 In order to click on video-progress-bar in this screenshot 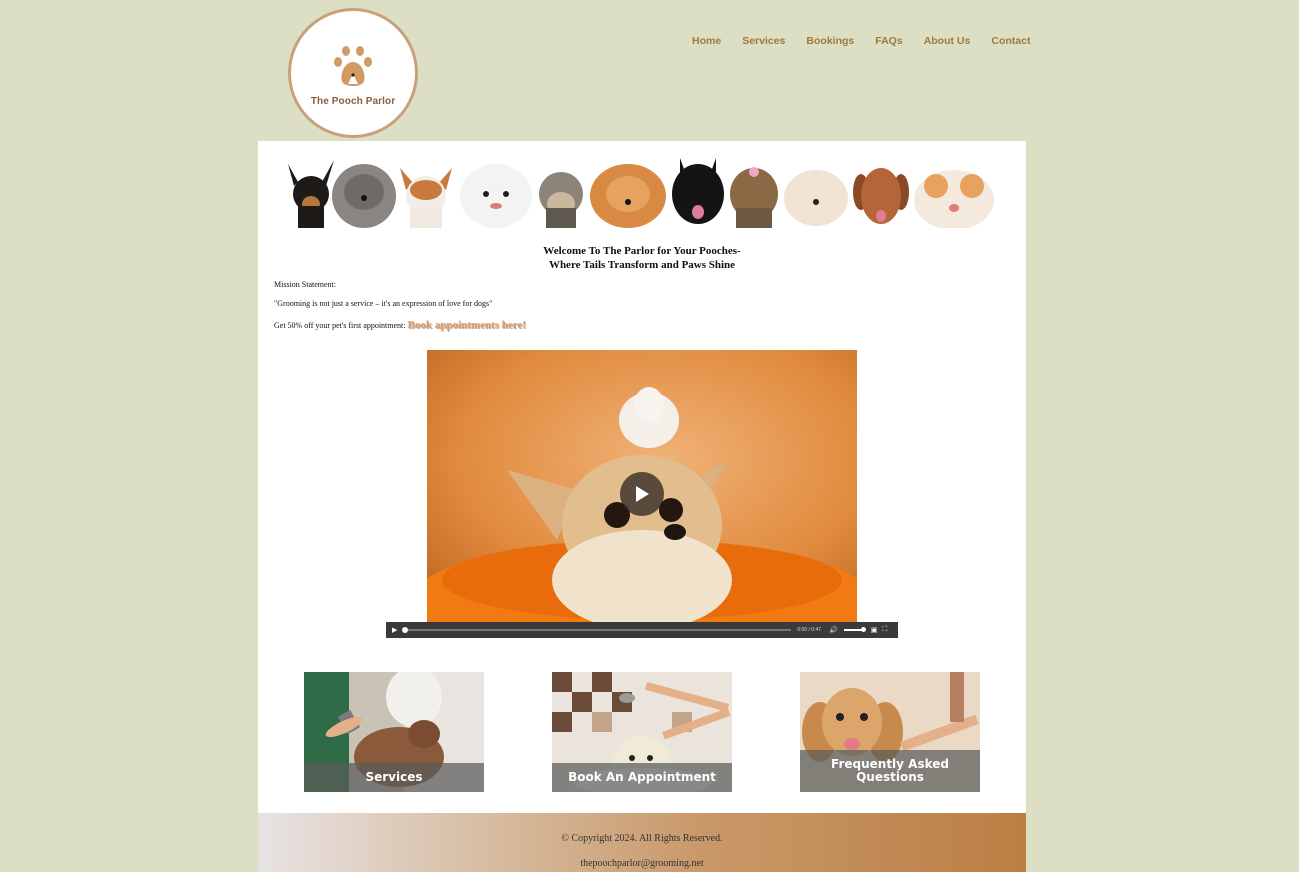, I will do `click(597, 630)`.